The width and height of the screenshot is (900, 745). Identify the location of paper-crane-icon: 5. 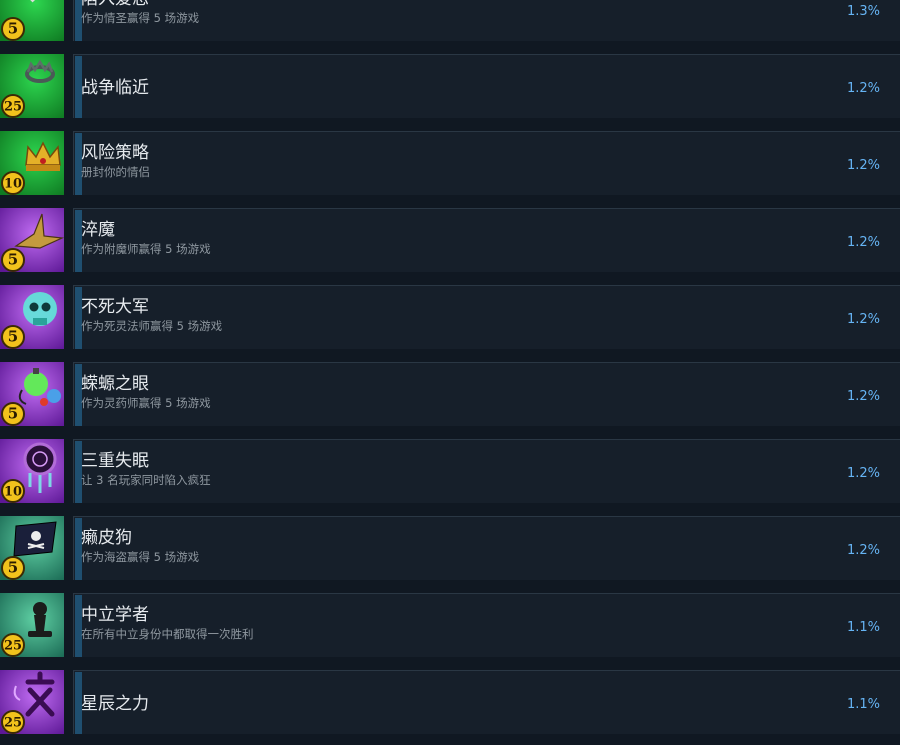
(32, 240).